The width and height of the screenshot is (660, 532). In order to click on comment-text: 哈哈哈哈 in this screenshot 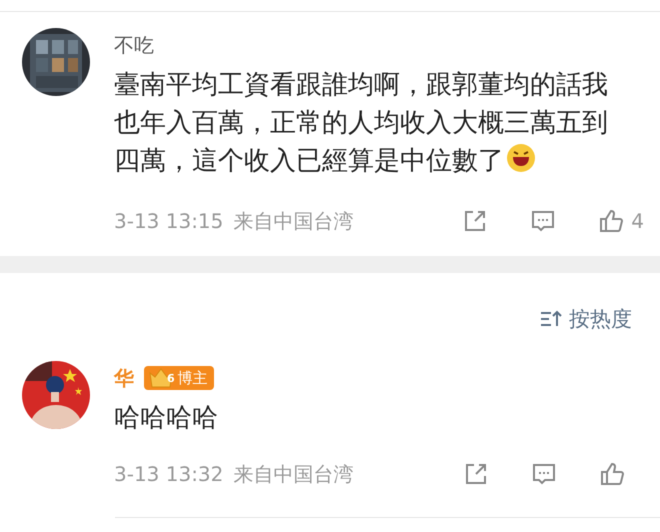, I will do `click(166, 418)`.